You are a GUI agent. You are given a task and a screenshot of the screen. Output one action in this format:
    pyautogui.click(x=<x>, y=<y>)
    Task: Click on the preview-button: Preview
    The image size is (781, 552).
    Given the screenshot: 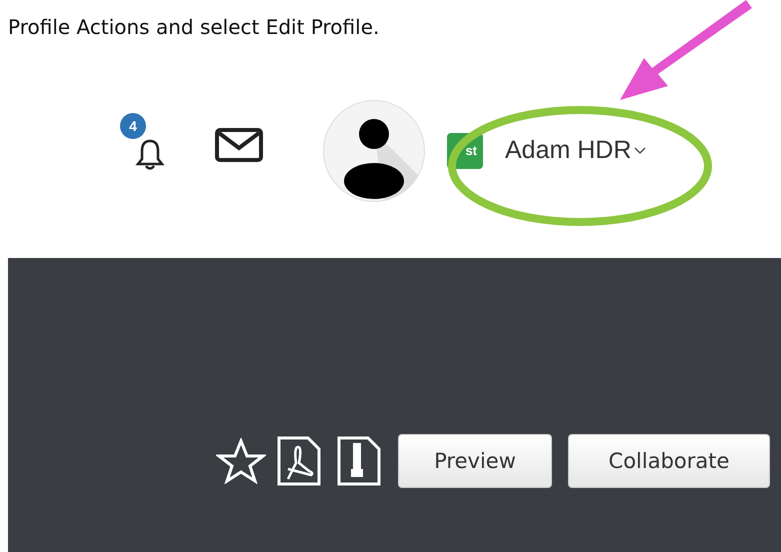 What is the action you would take?
    pyautogui.click(x=475, y=461)
    